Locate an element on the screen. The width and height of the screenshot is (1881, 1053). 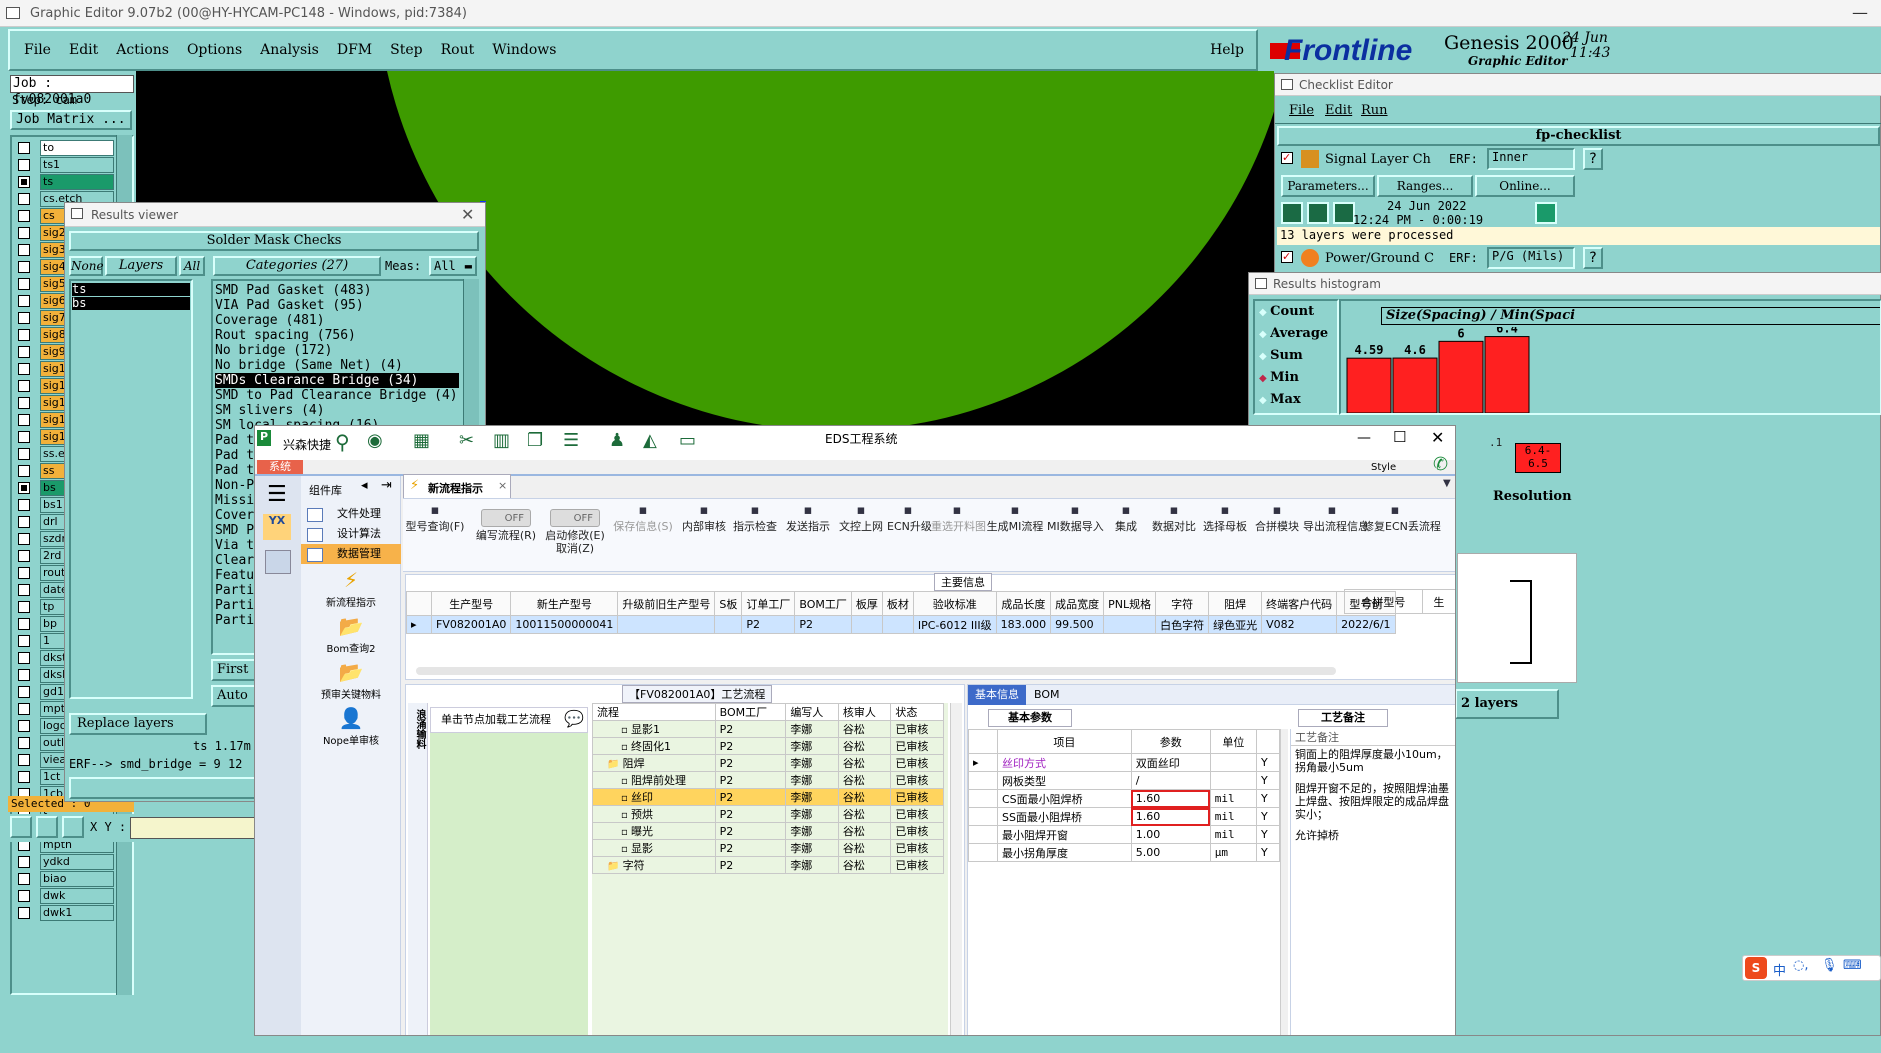
column-header: 单位 is located at coordinates (1233, 741).